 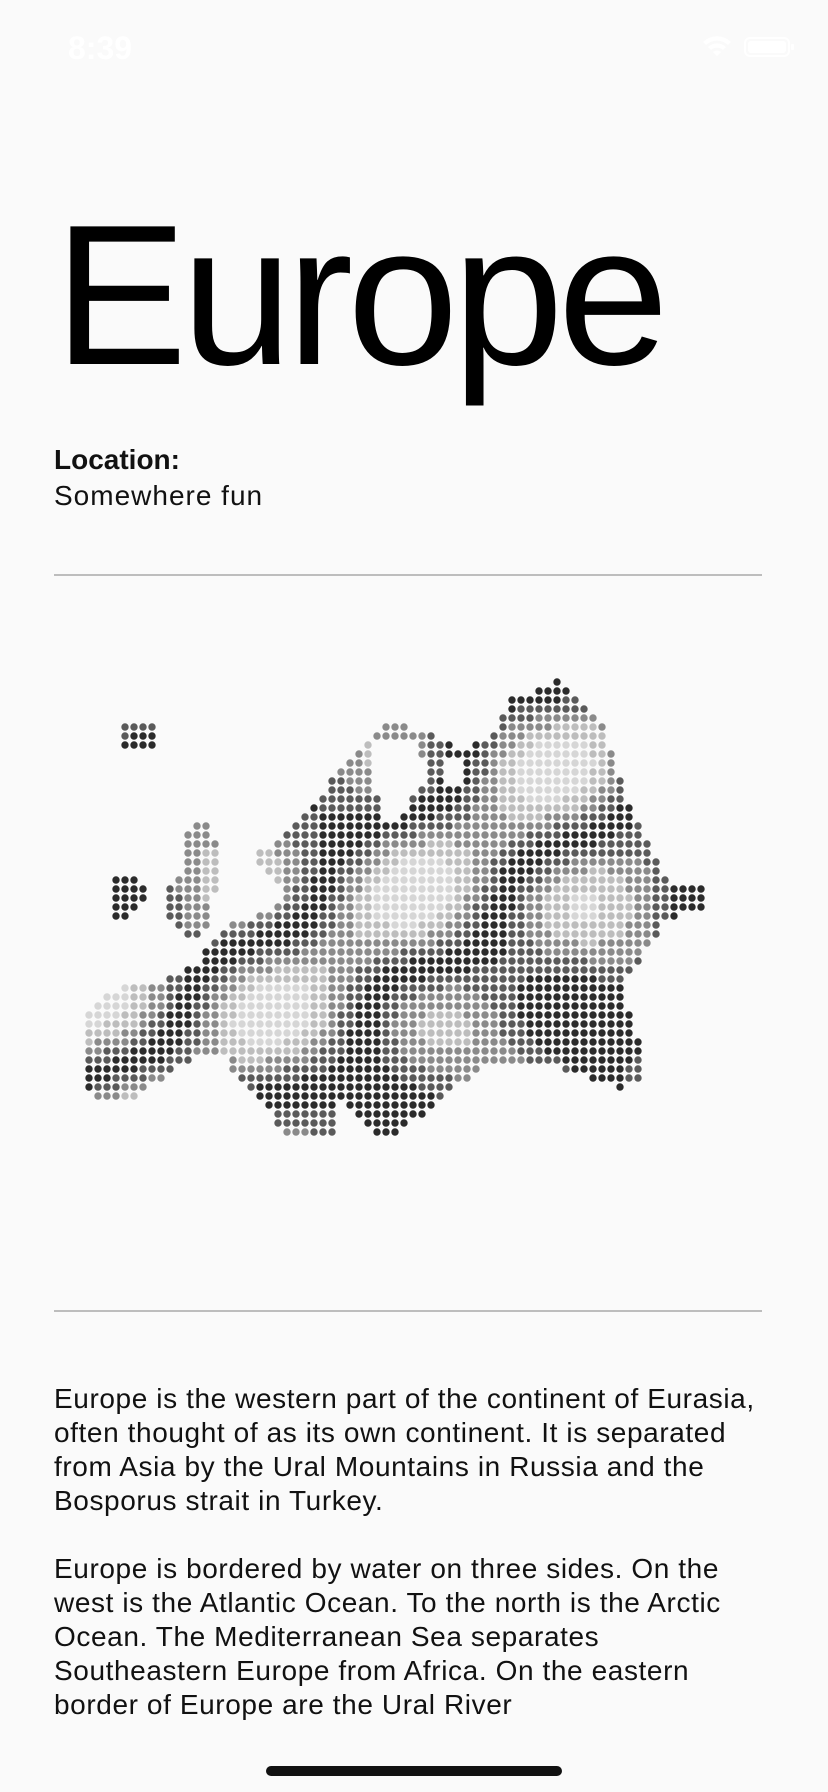 I want to click on home-indicator, so click(x=414, y=1771).